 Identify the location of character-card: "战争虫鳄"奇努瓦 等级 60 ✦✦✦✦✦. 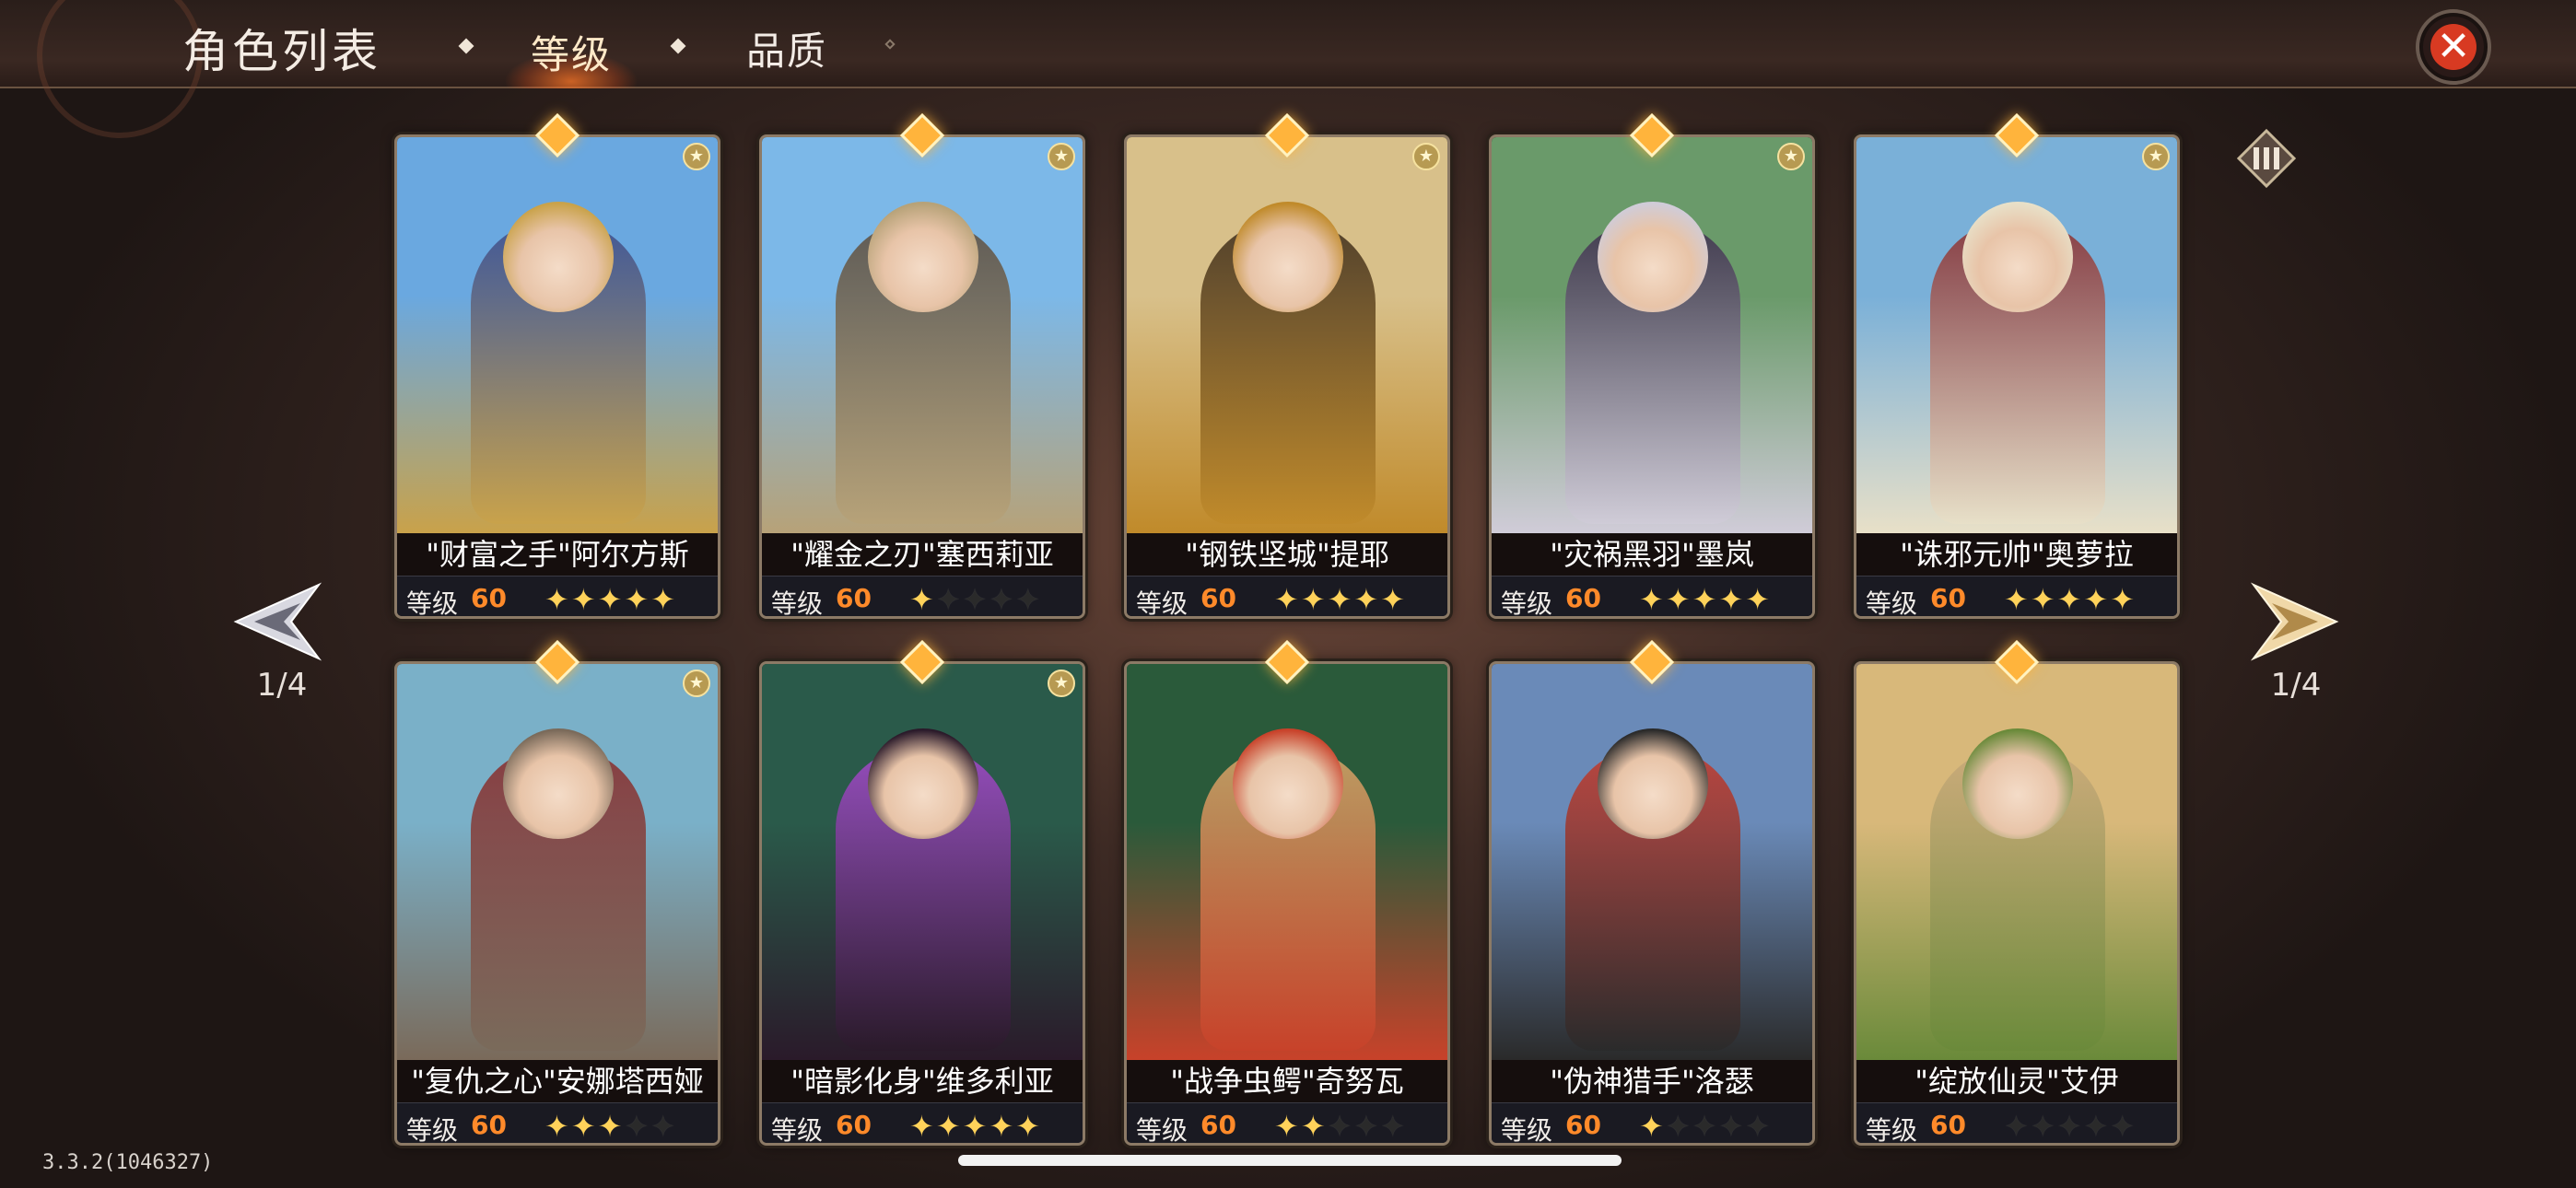
(1287, 903).